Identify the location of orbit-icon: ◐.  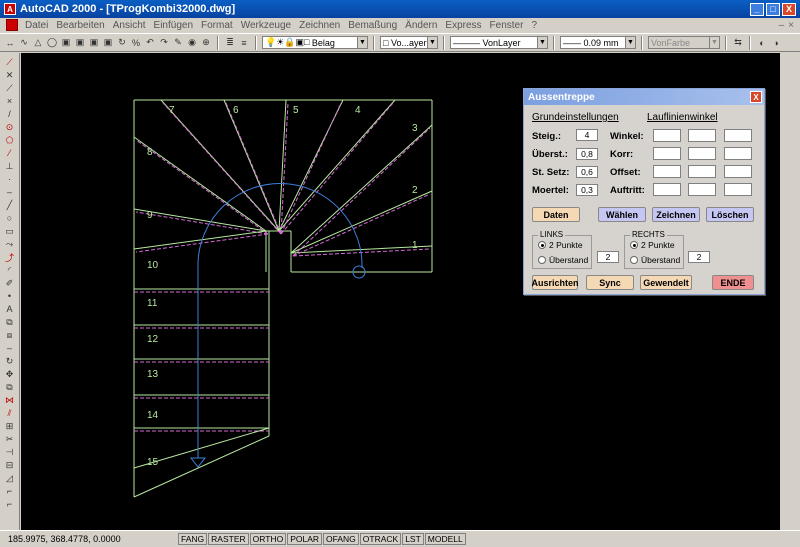
(762, 43).